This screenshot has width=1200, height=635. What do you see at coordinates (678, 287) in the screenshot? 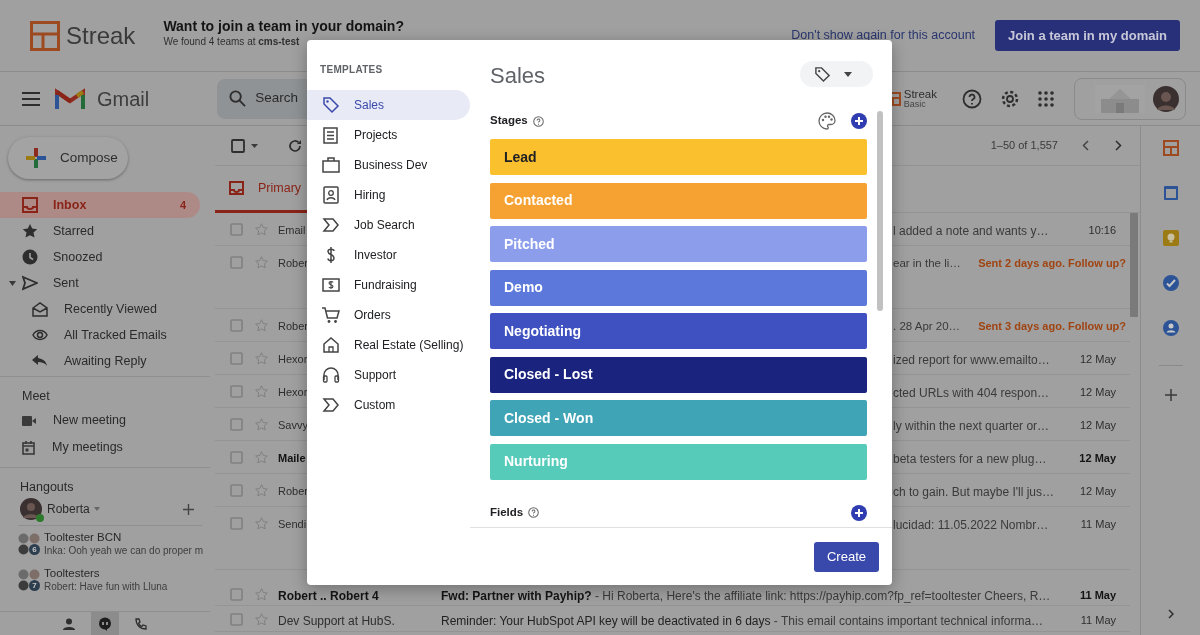
I see `stage-bar: Demo` at bounding box center [678, 287].